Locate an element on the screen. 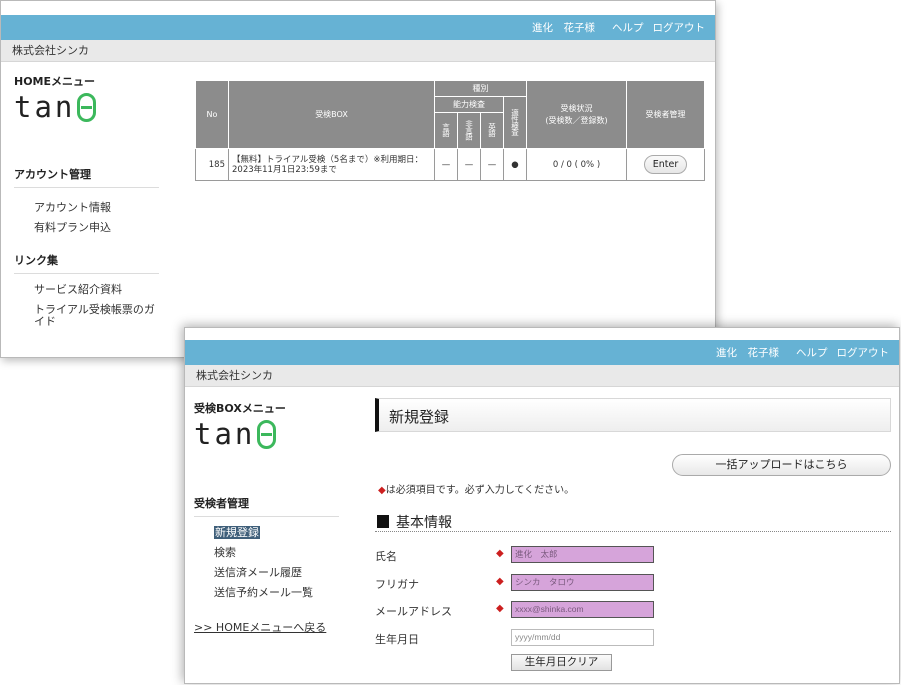 This screenshot has width=901, height=685. birthday-row: 生年月日 yyyy/mm/dd is located at coordinates (525, 638).